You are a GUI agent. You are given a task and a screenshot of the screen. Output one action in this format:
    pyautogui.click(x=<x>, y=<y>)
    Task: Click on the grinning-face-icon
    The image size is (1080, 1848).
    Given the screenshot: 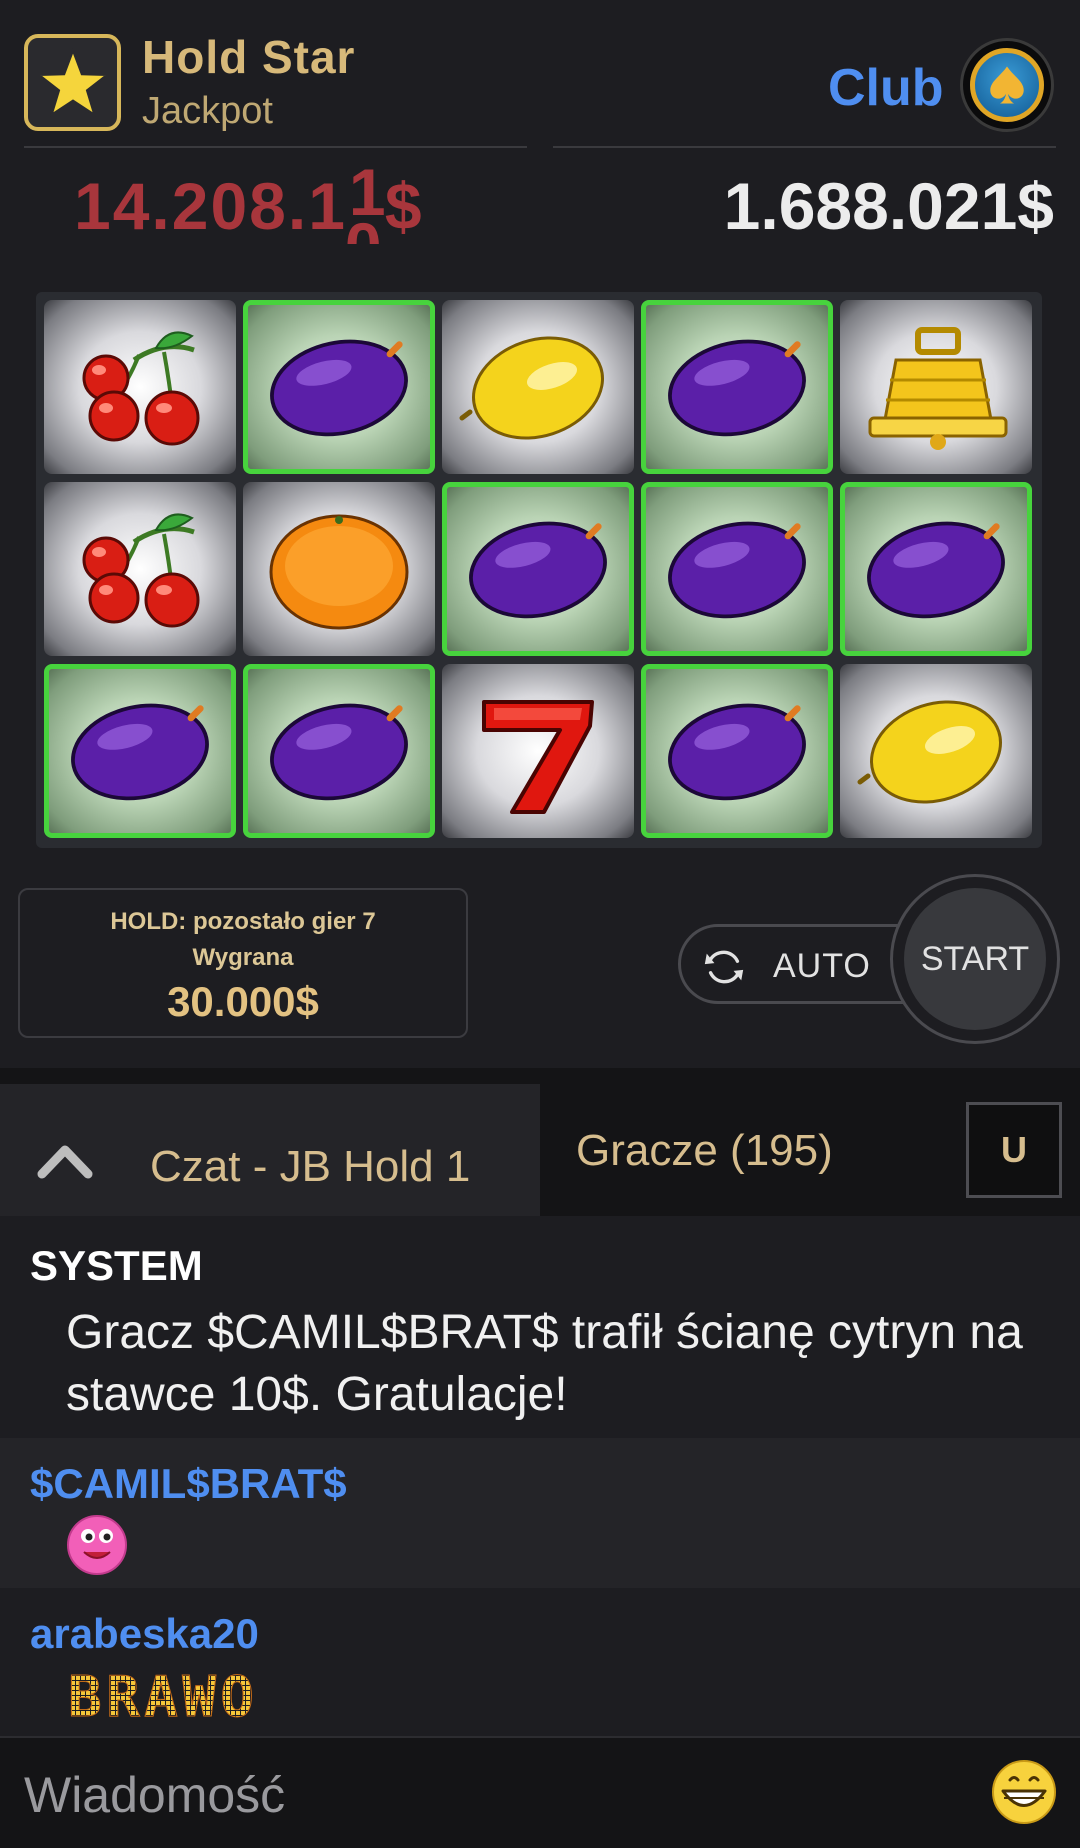 What is the action you would take?
    pyautogui.click(x=1024, y=1792)
    